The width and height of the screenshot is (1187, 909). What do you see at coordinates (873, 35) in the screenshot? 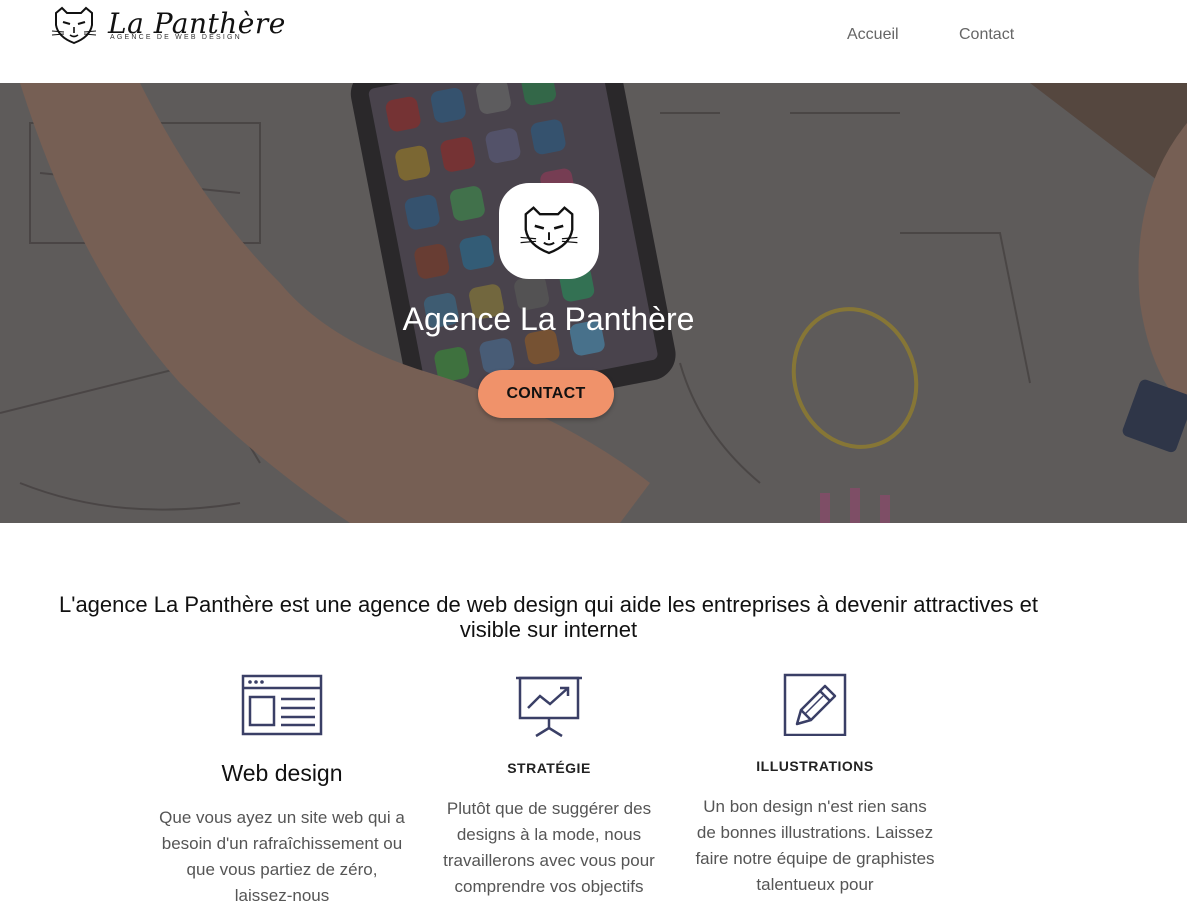
I see `nav-link-accueil: Accueil` at bounding box center [873, 35].